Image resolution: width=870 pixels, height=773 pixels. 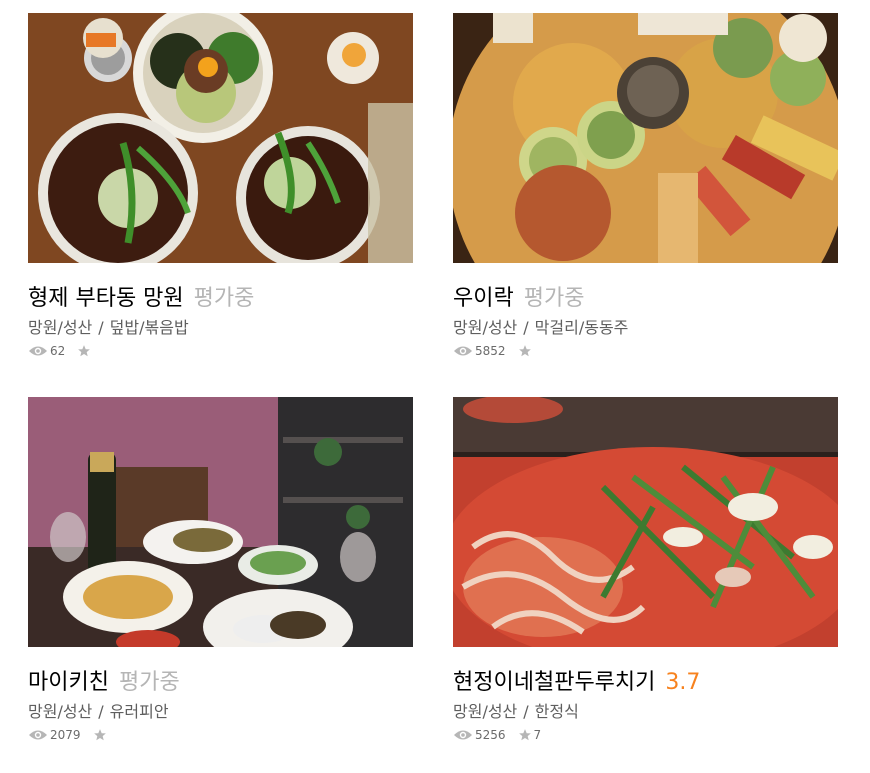 I want to click on title-row: 현정이네철판두루치기 3.7, so click(x=645, y=683).